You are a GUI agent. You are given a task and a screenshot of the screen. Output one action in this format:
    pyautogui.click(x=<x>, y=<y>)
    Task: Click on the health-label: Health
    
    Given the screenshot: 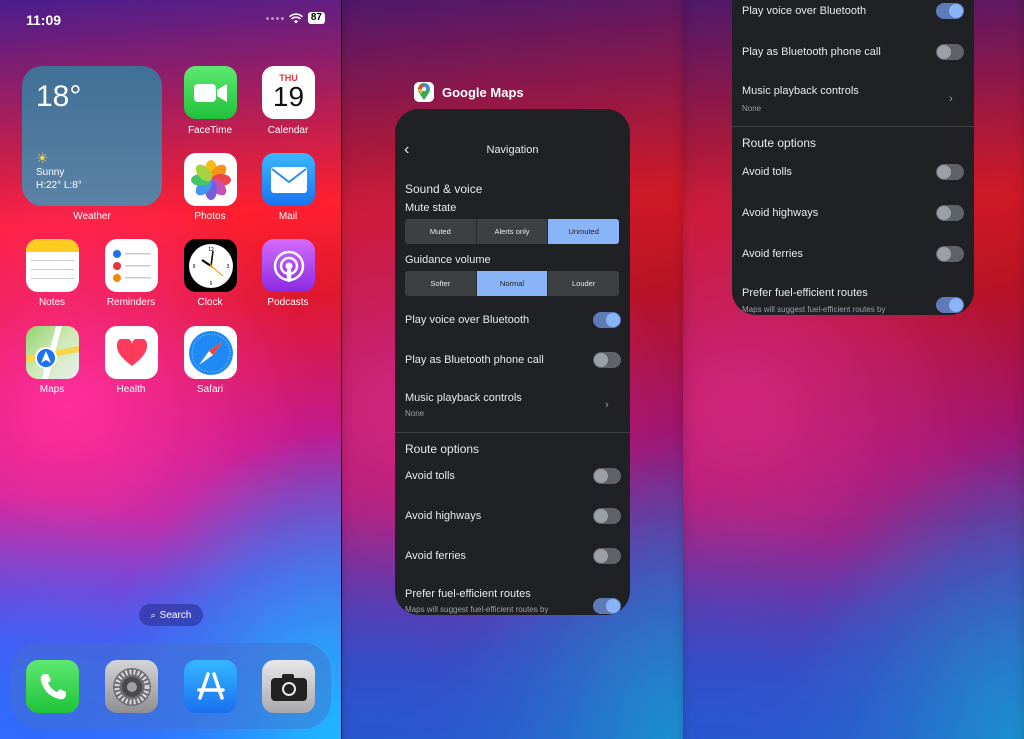 What is the action you would take?
    pyautogui.click(x=131, y=389)
    